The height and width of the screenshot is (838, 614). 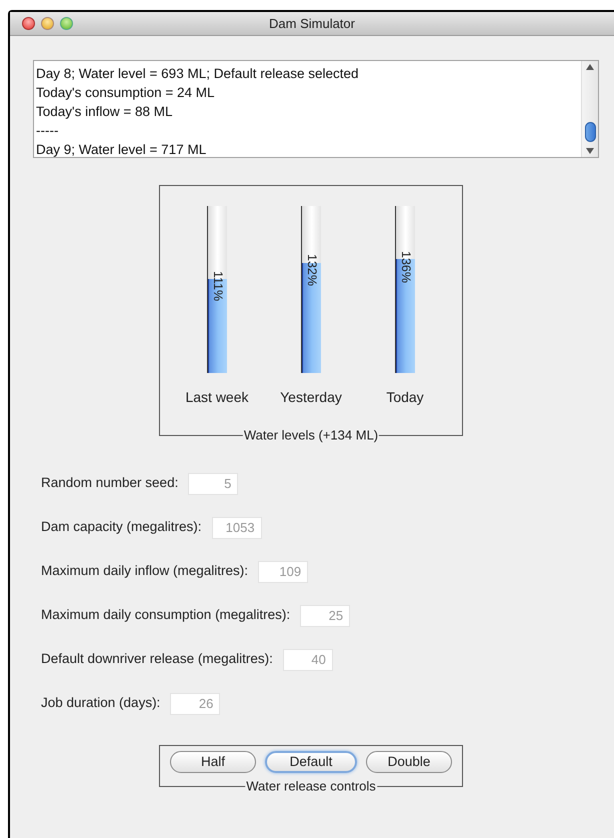 I want to click on field-label: Maximum daily consumption (megalitres):, so click(x=165, y=615).